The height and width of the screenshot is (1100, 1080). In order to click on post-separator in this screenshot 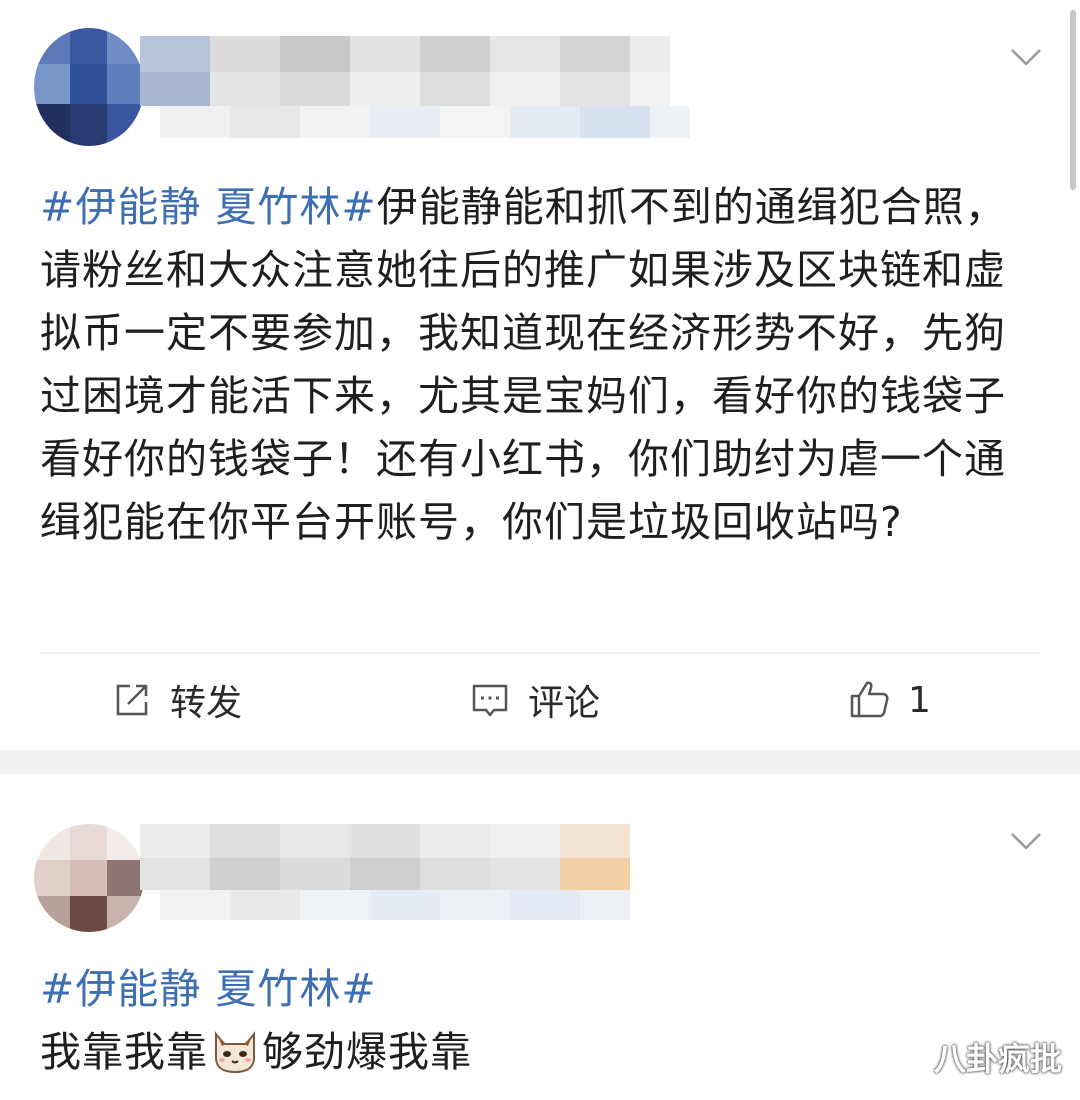, I will do `click(540, 762)`.